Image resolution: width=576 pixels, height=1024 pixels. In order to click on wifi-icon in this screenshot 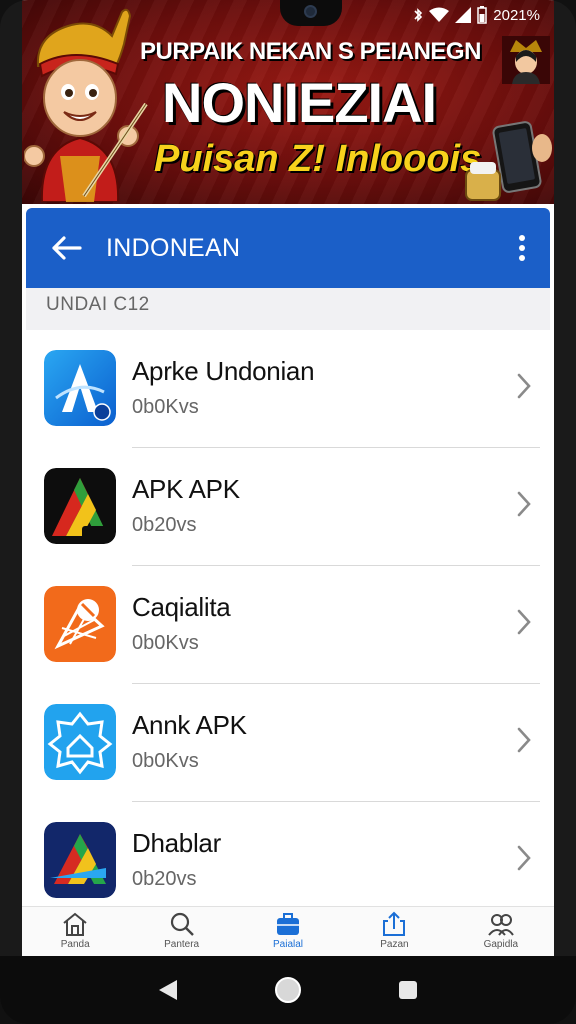, I will do `click(439, 14)`.